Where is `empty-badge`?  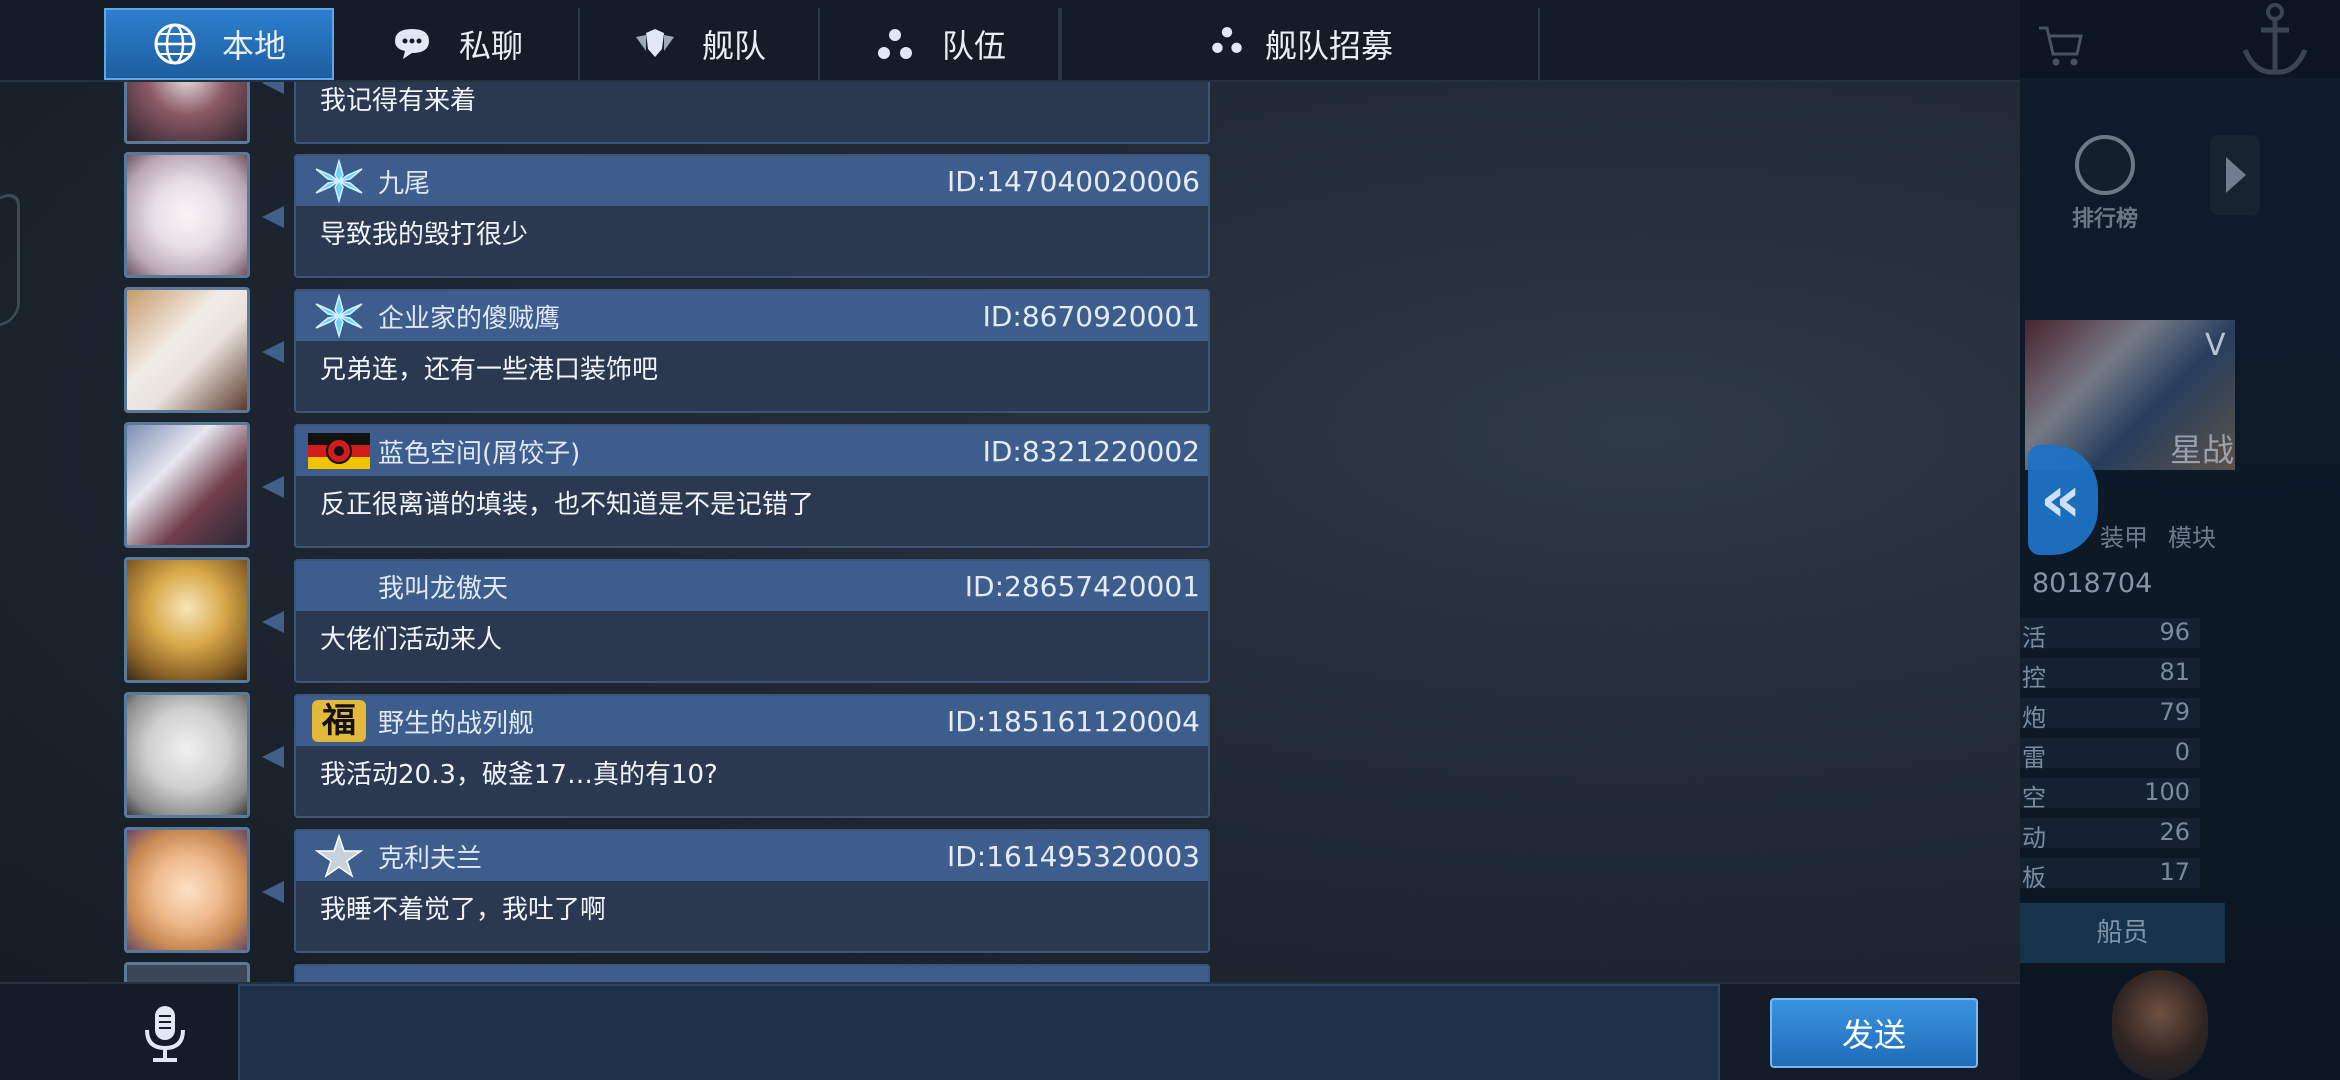
empty-badge is located at coordinates (339, 586).